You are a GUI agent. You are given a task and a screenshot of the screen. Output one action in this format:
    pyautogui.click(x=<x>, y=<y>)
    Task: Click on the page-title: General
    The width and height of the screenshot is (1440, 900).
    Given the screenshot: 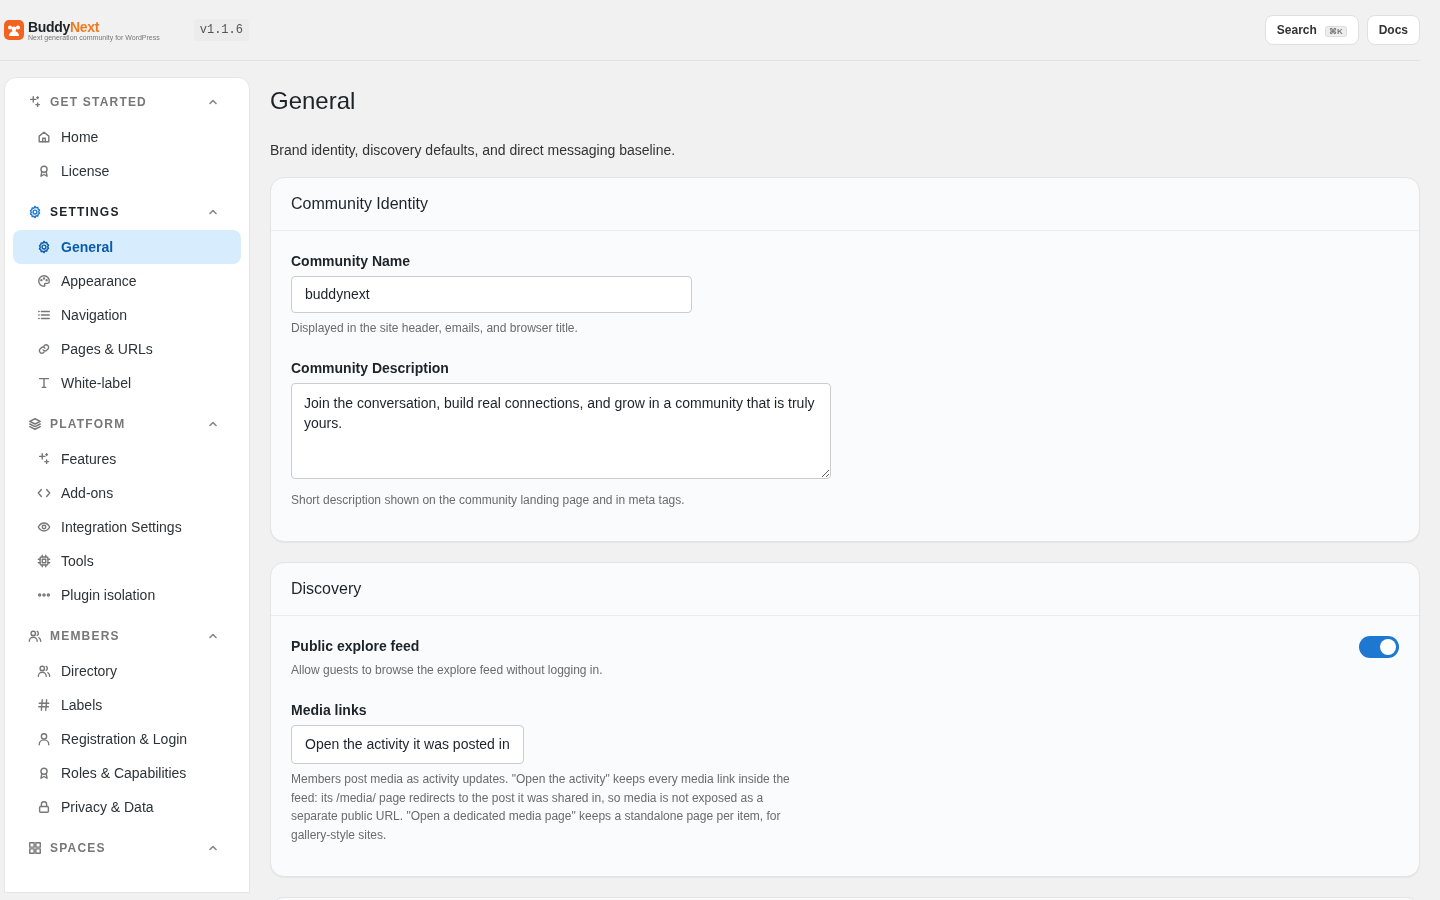 What is the action you would take?
    pyautogui.click(x=313, y=102)
    